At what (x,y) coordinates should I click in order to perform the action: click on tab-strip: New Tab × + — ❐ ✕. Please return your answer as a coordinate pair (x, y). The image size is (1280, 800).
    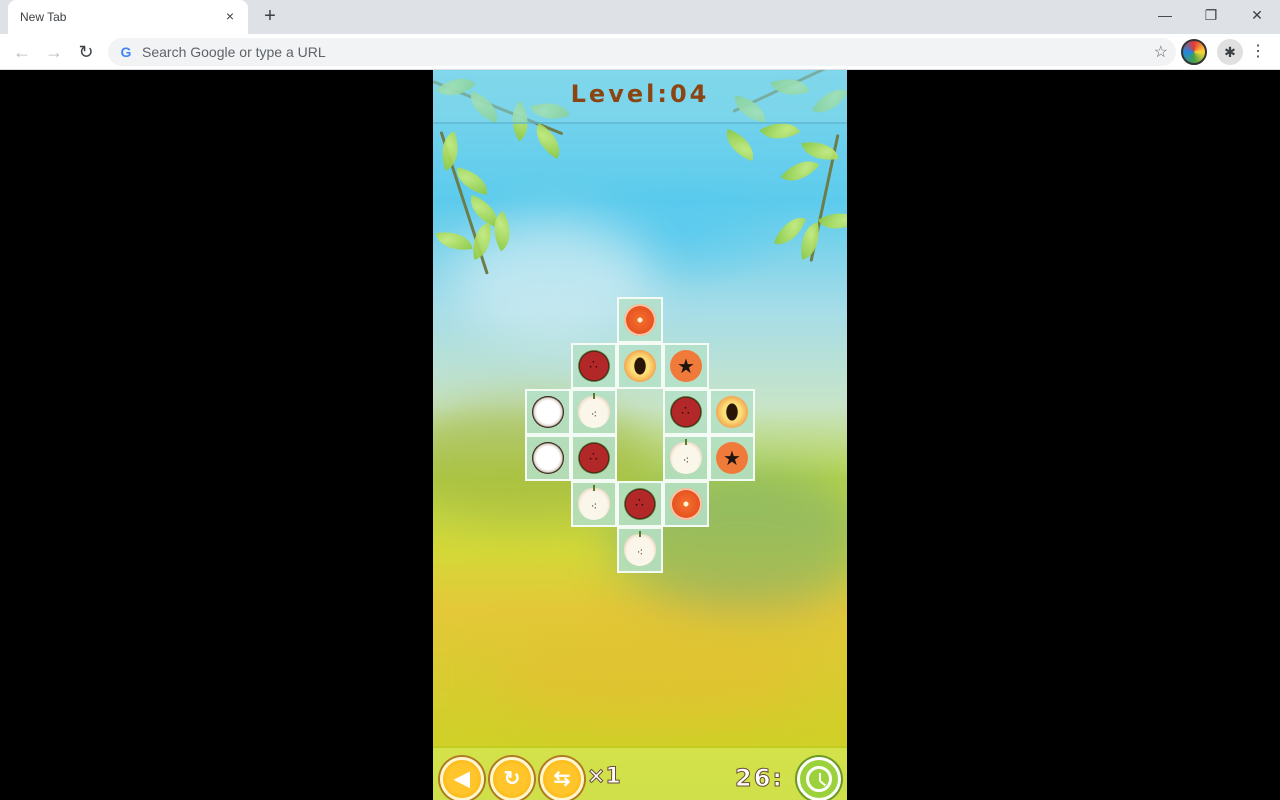
    Looking at the image, I should click on (640, 17).